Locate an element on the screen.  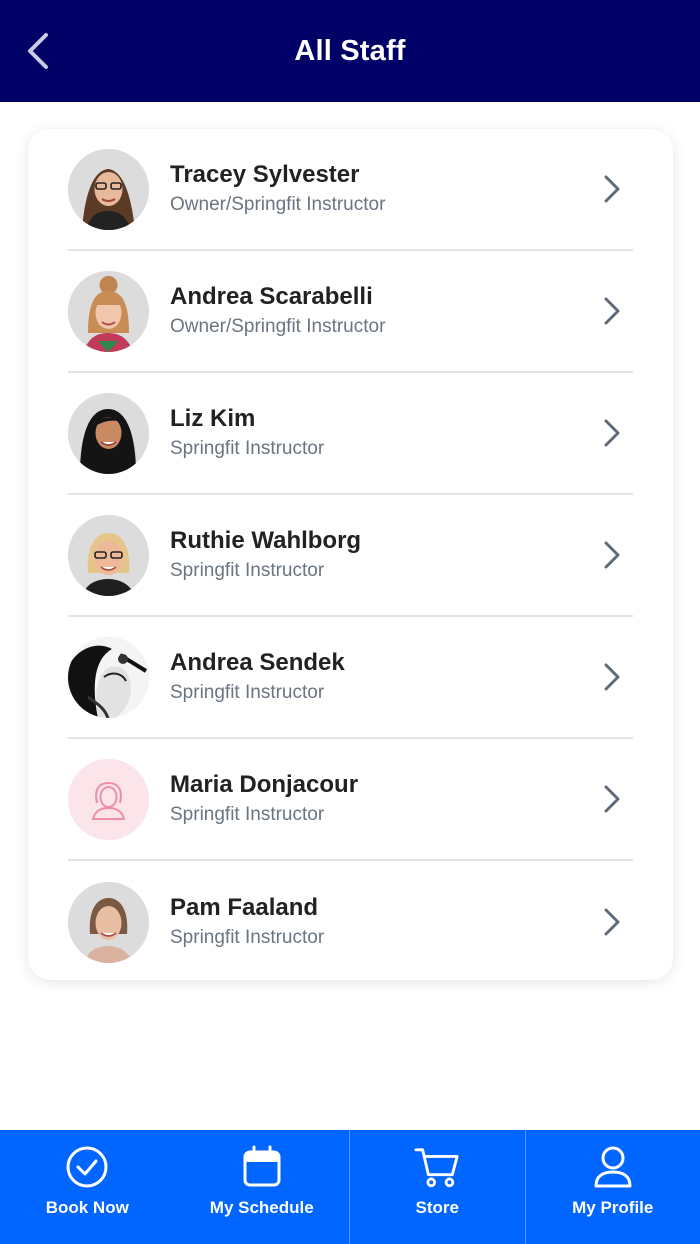
nav-label: Store is located at coordinates (437, 1207).